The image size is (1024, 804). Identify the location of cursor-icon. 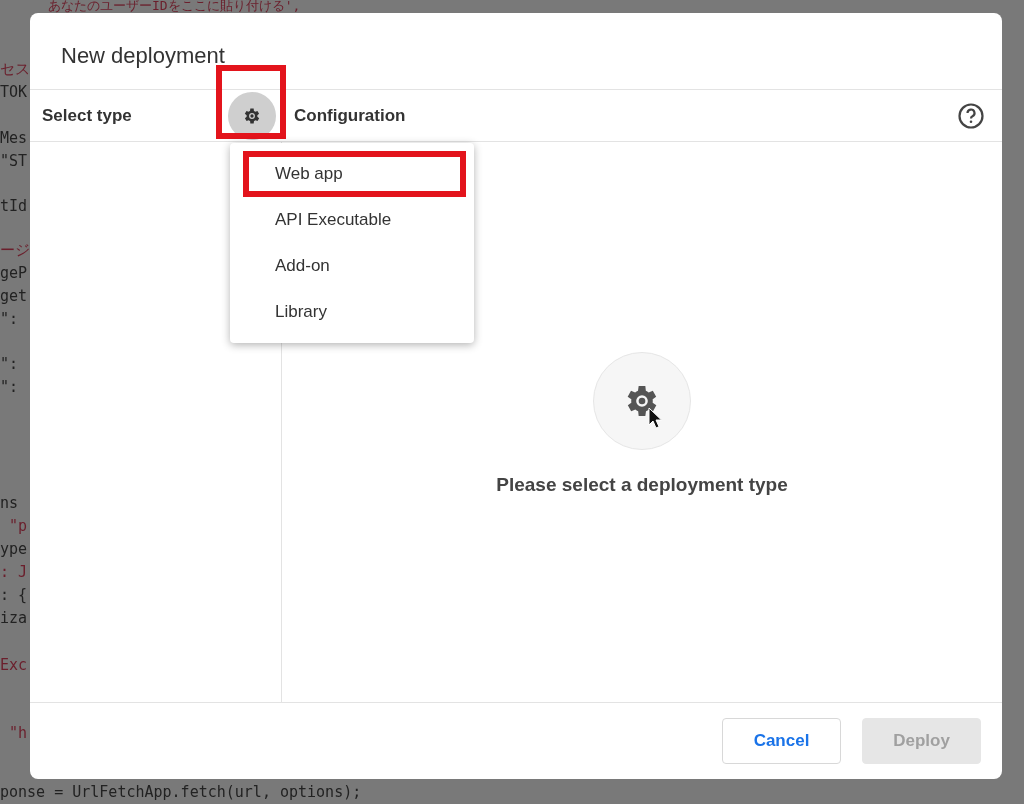
(655, 418).